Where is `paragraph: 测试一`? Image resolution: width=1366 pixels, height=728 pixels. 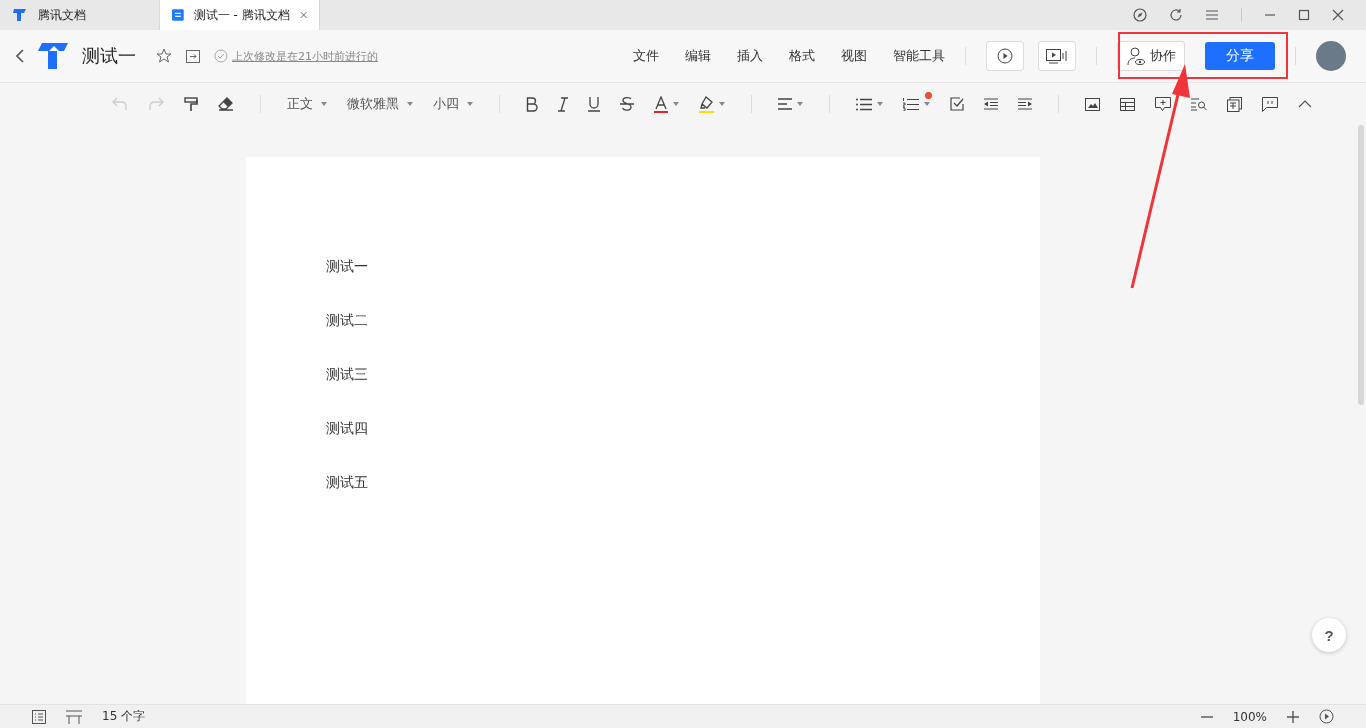 paragraph: 测试一 is located at coordinates (347, 266).